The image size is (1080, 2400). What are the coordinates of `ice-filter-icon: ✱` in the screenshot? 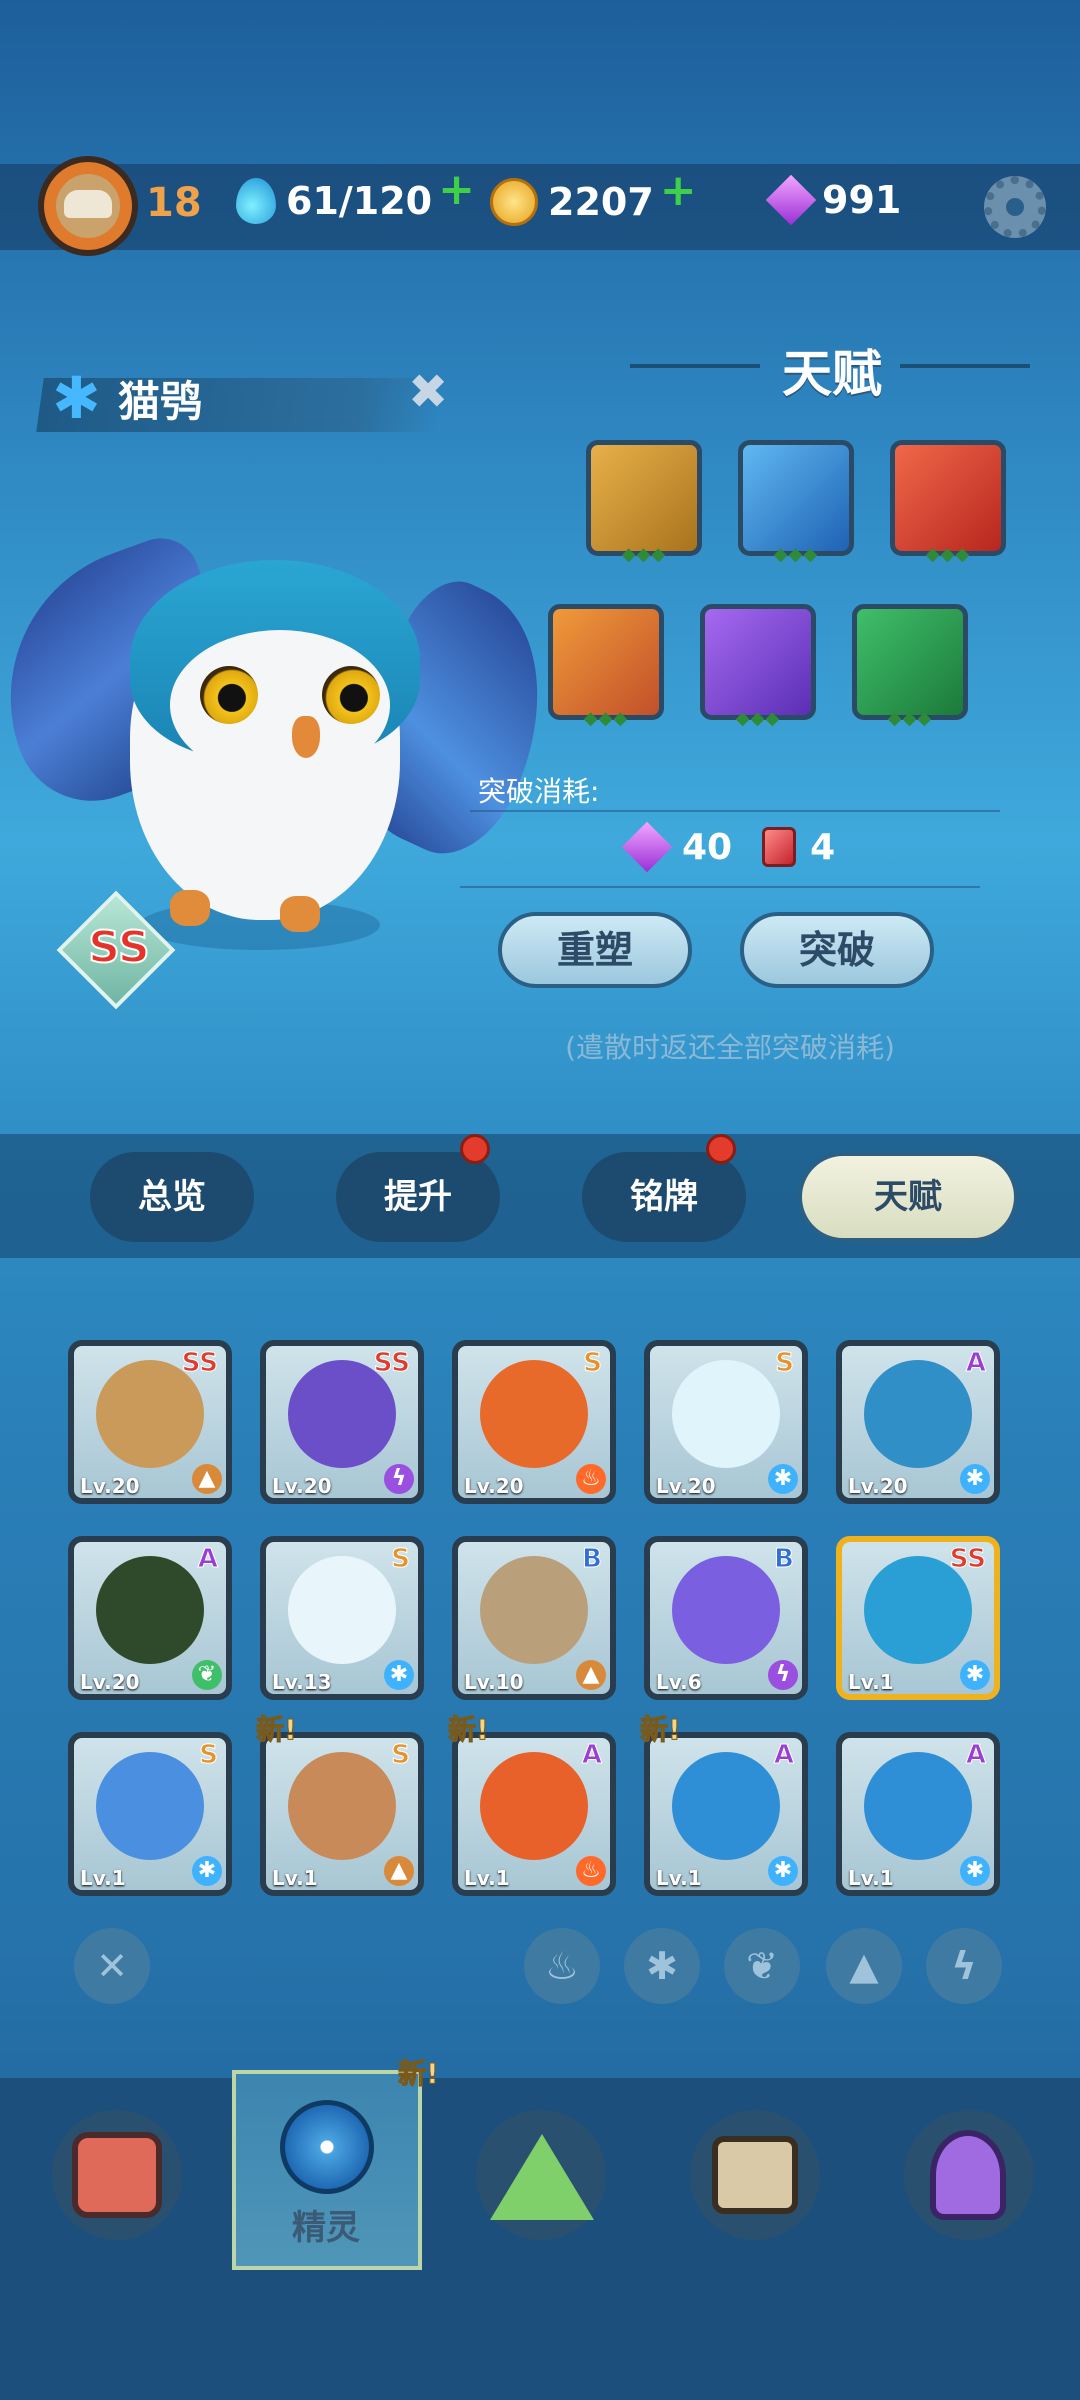 It's located at (662, 1966).